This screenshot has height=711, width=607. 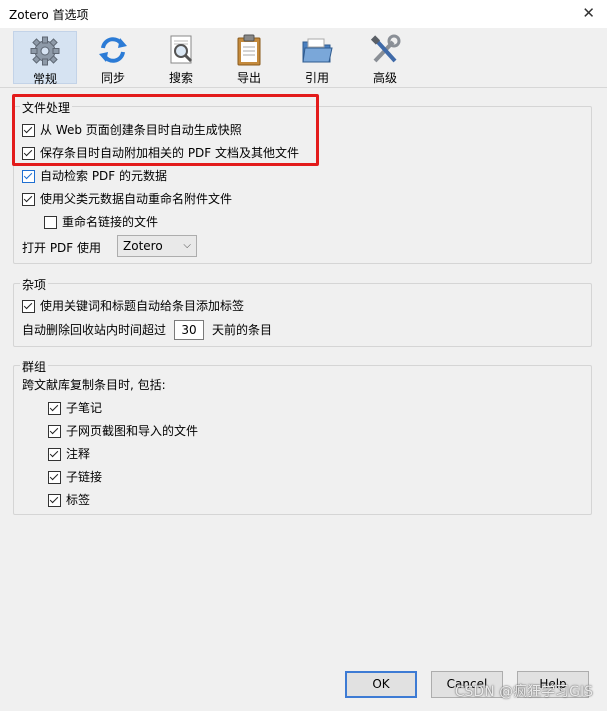 I want to click on trash-prefix-label: 自动删除回收站内时间超过, so click(x=94, y=330).